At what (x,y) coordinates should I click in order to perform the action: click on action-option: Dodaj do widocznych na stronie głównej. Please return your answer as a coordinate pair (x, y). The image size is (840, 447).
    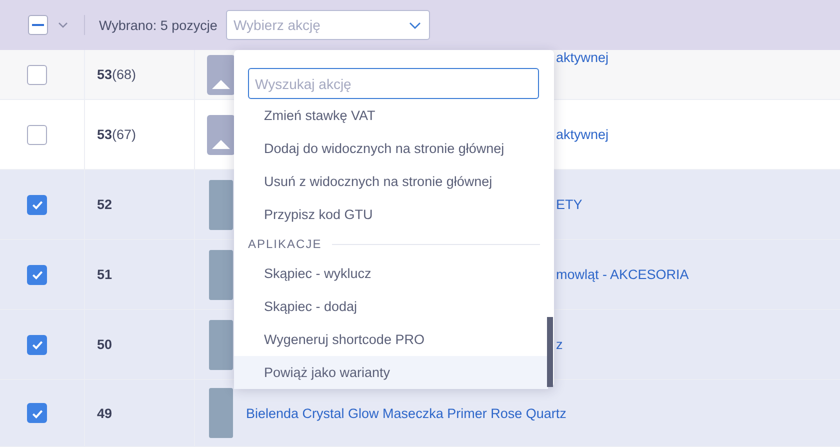
    Looking at the image, I should click on (391, 148).